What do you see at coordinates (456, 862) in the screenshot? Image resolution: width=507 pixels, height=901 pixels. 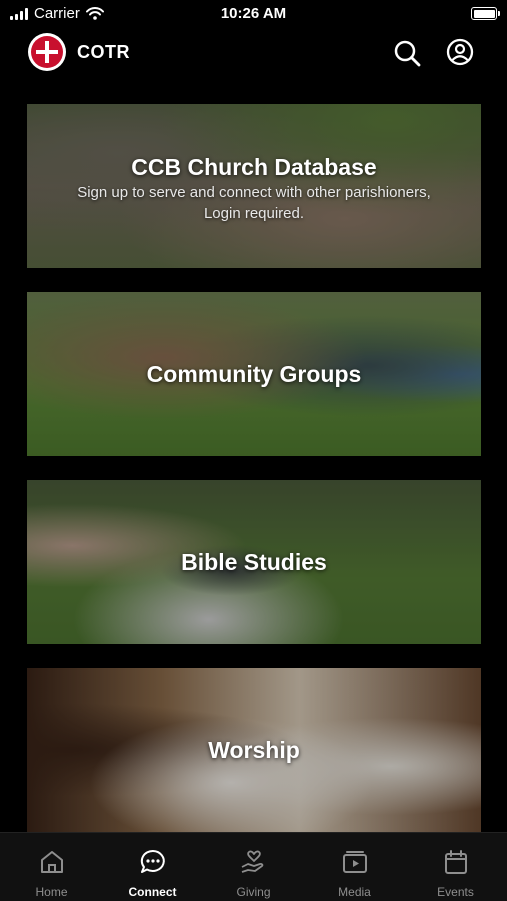 I see `calendar-icon` at bounding box center [456, 862].